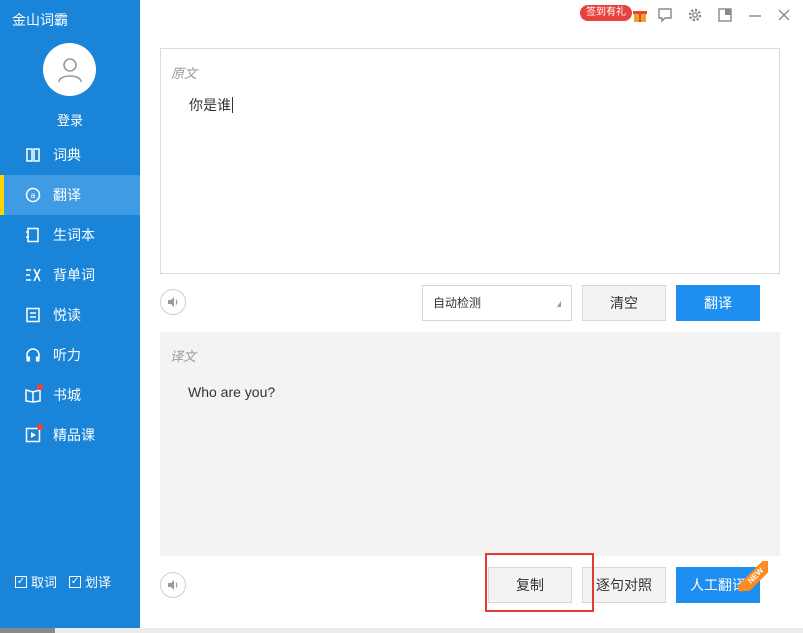  I want to click on new-badge-text: NEW, so click(753, 576).